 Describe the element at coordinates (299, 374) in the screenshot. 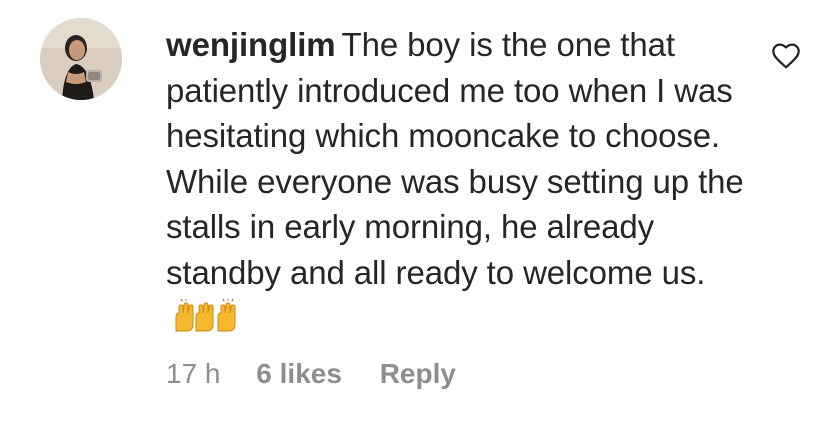

I see `comment-likes-count: 6 likes` at that location.